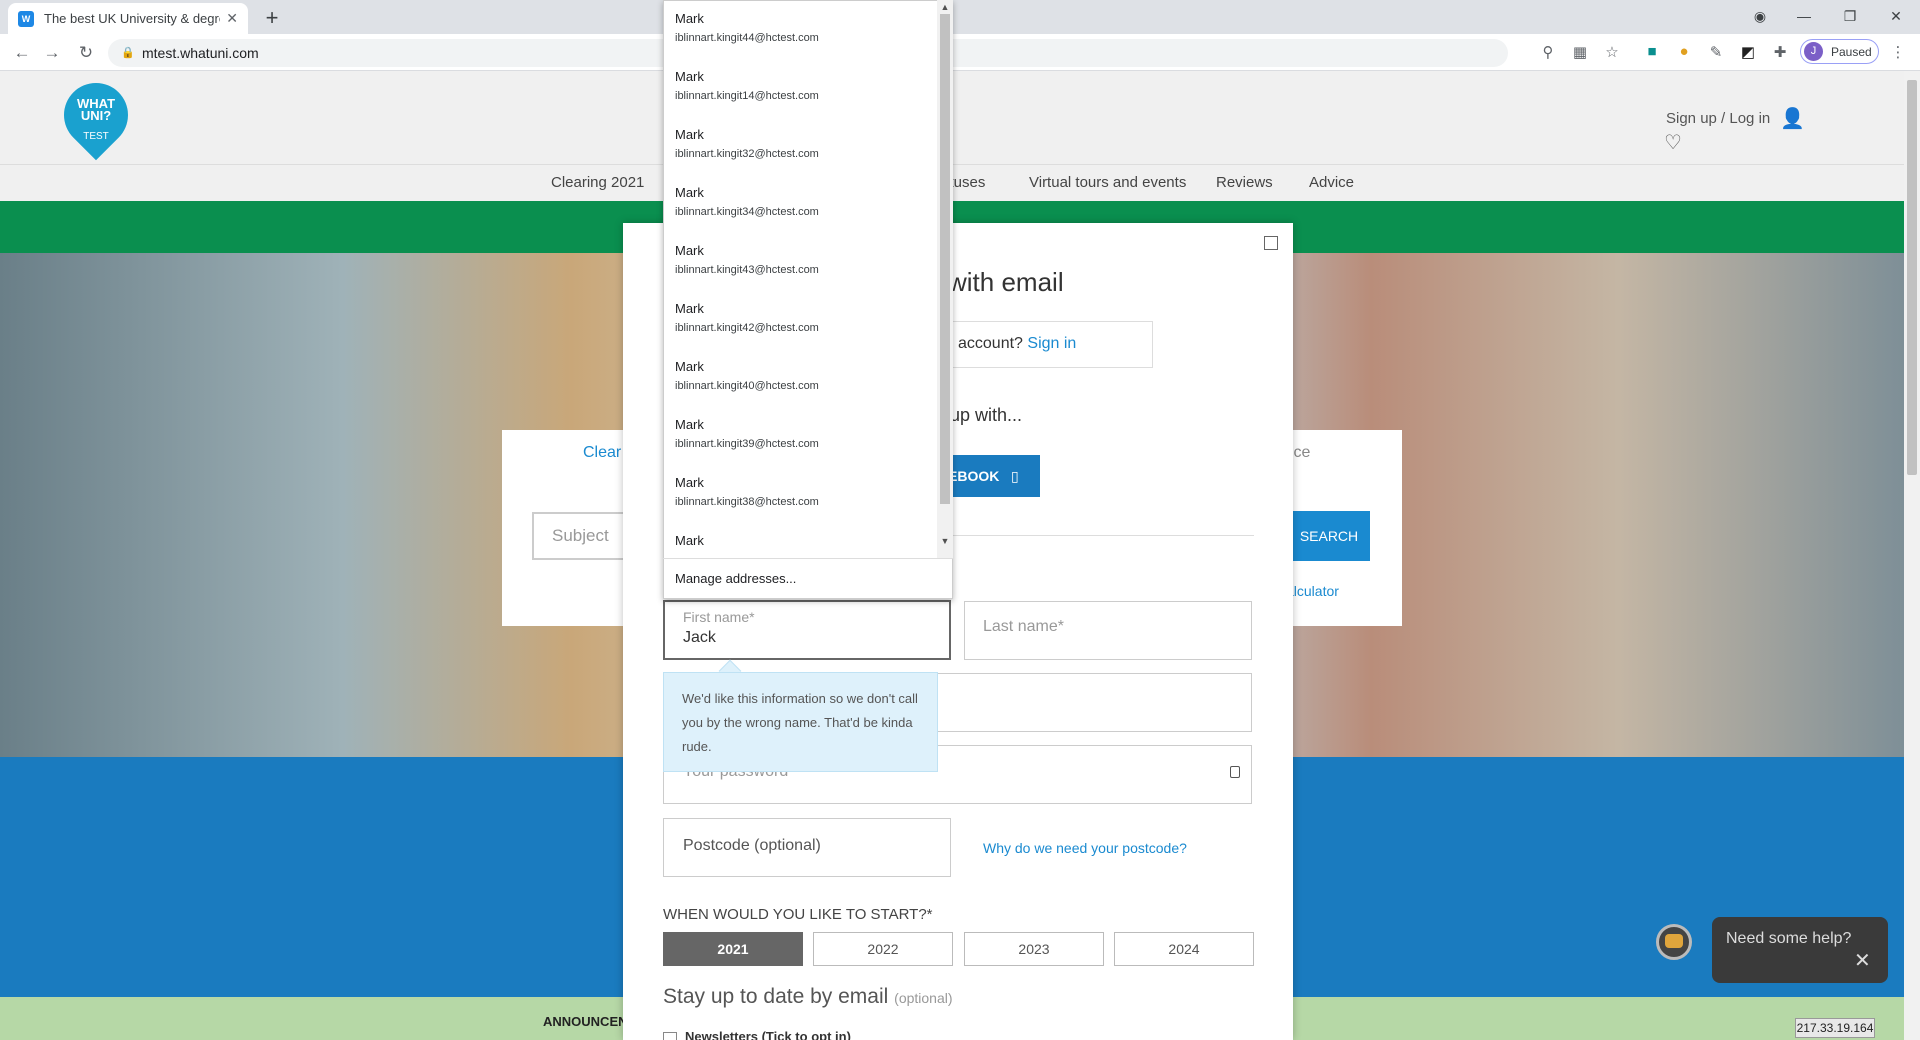  What do you see at coordinates (1329, 536) in the screenshot?
I see `hero-search-button: SEARCH` at bounding box center [1329, 536].